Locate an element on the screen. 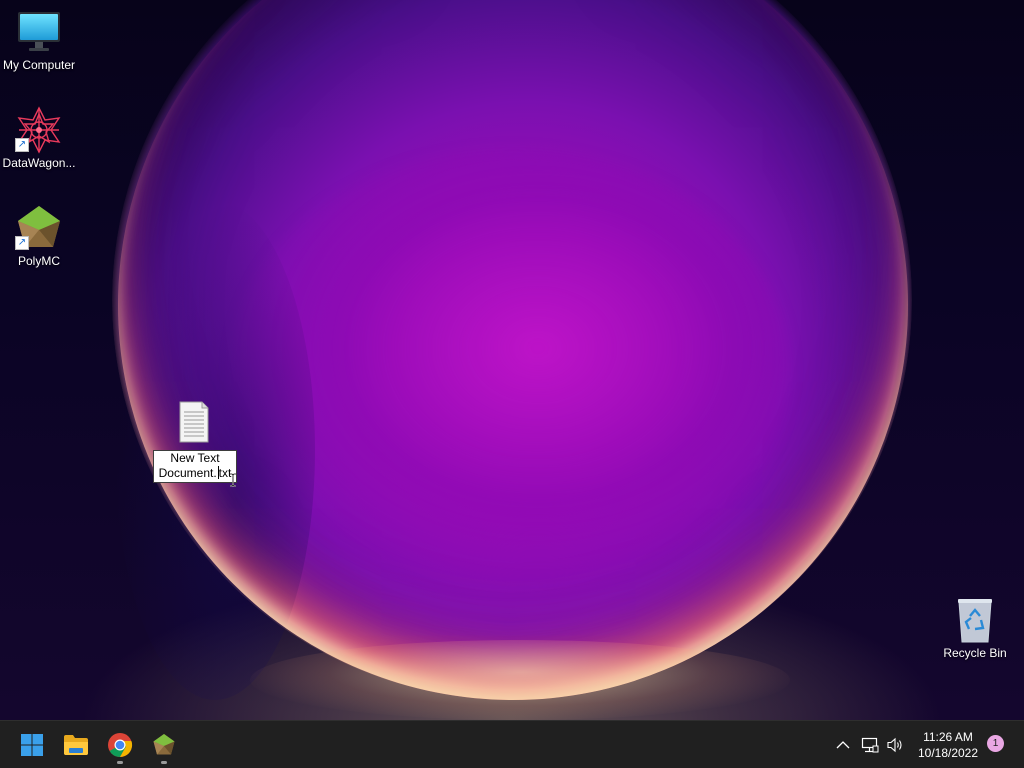 The image size is (1024, 768). text-document-icon is located at coordinates (194, 422).